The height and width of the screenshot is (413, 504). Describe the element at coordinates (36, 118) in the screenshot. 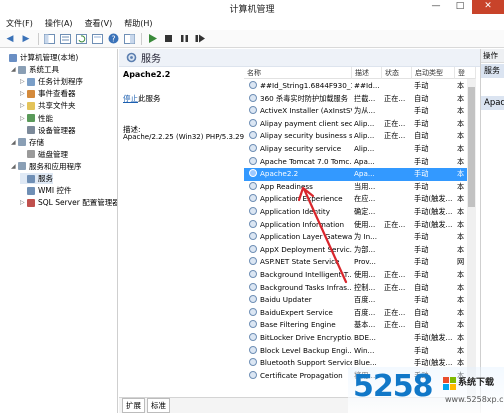

I see `tree-performance: ▷ 性能` at that location.